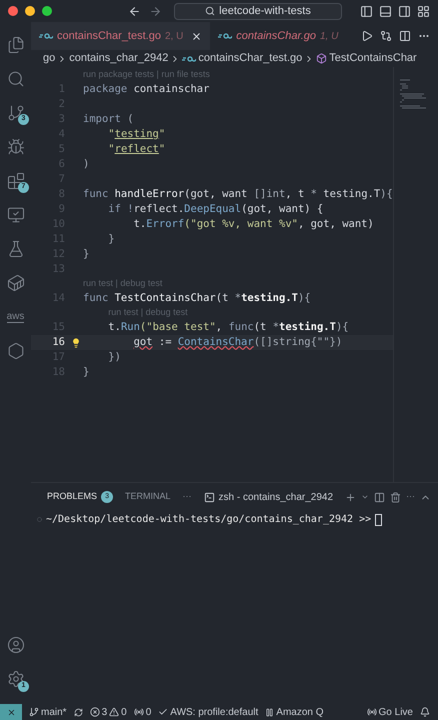 This screenshot has height=720, width=438. What do you see at coordinates (365, 497) in the screenshot?
I see `caret-icon` at bounding box center [365, 497].